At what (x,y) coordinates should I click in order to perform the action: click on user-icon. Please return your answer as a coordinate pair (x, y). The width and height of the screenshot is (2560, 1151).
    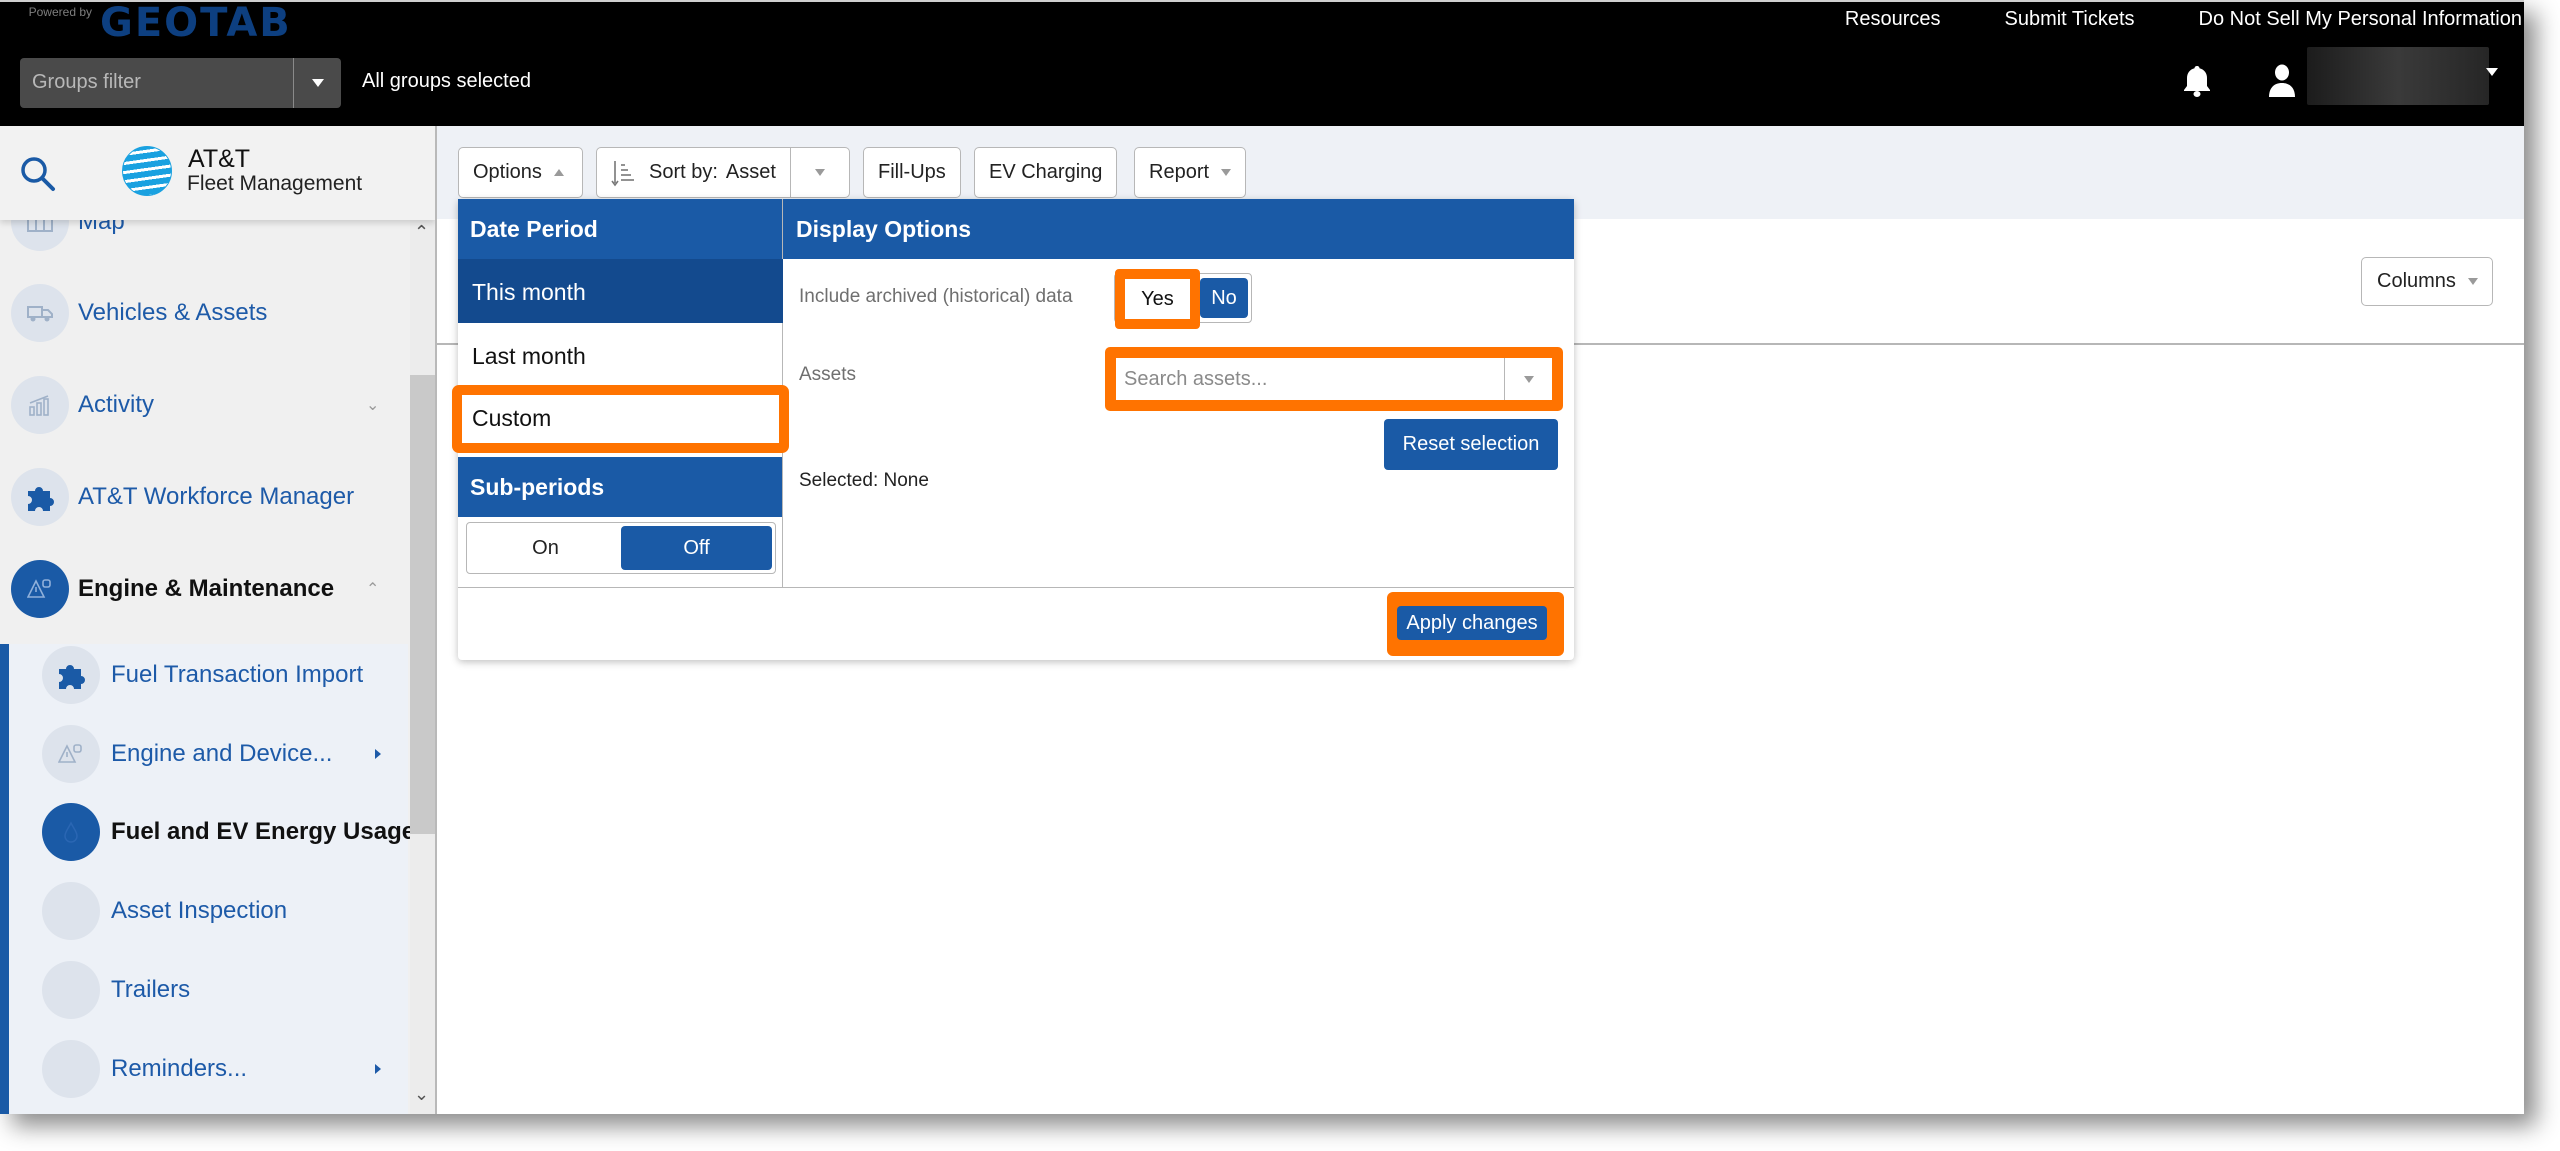
    Looking at the image, I should click on (2282, 83).